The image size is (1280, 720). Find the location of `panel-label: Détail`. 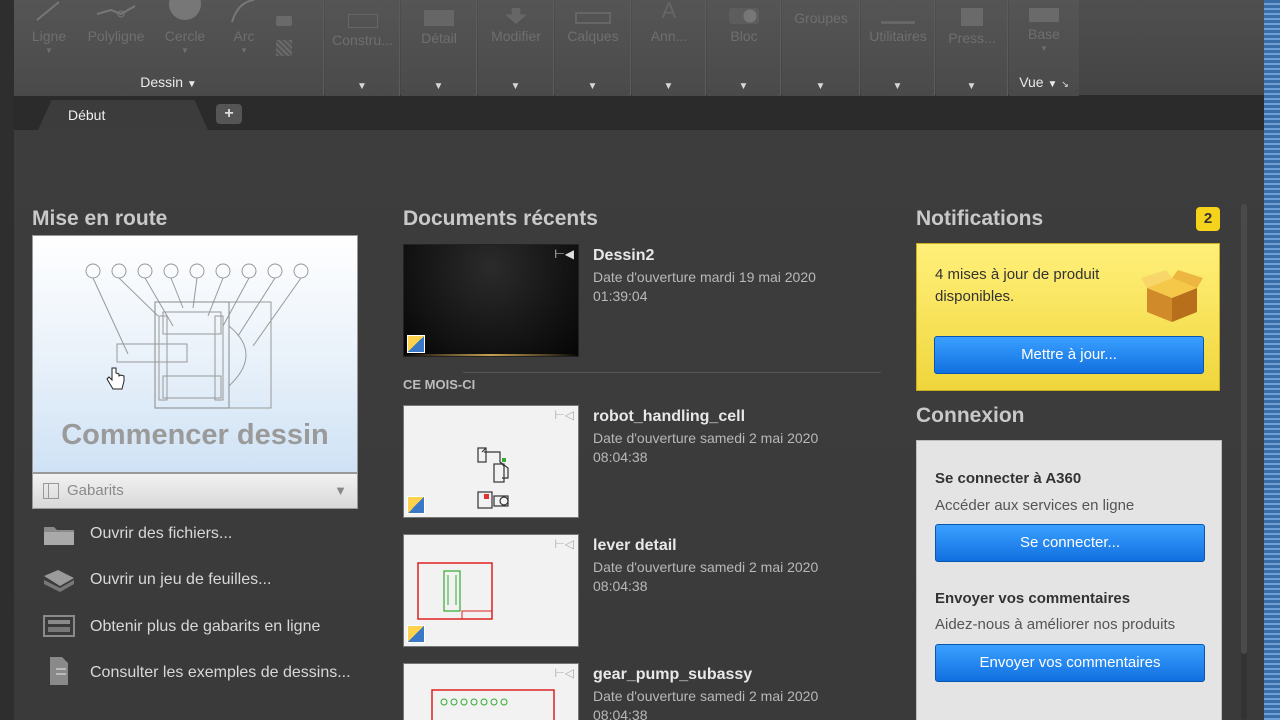

panel-label: Détail is located at coordinates (439, 38).